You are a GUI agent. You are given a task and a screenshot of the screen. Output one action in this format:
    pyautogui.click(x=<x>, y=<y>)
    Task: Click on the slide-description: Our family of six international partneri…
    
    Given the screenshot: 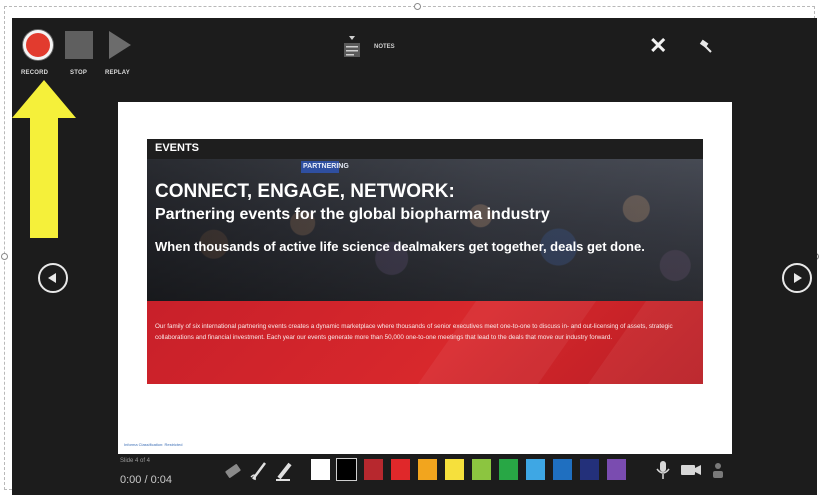 What is the action you would take?
    pyautogui.click(x=414, y=332)
    